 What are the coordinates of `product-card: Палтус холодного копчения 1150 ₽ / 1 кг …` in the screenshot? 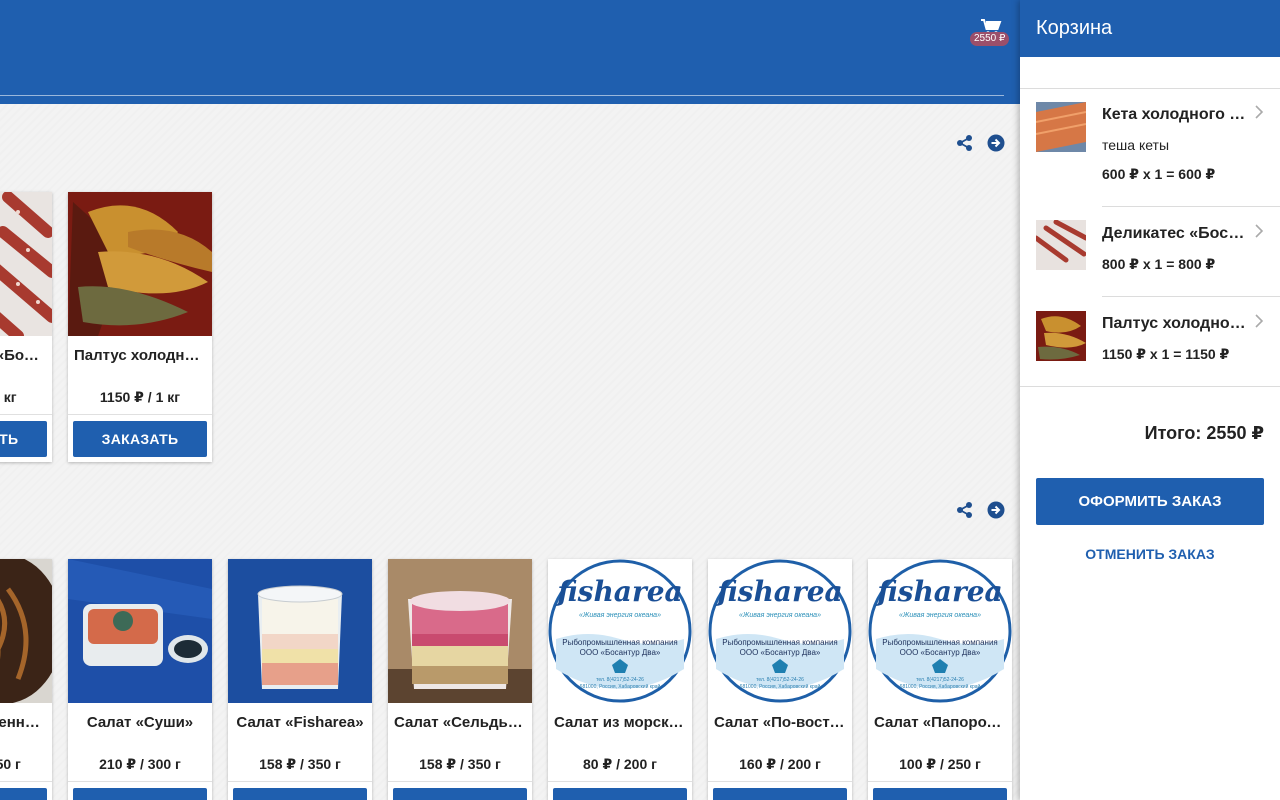 It's located at (140, 327).